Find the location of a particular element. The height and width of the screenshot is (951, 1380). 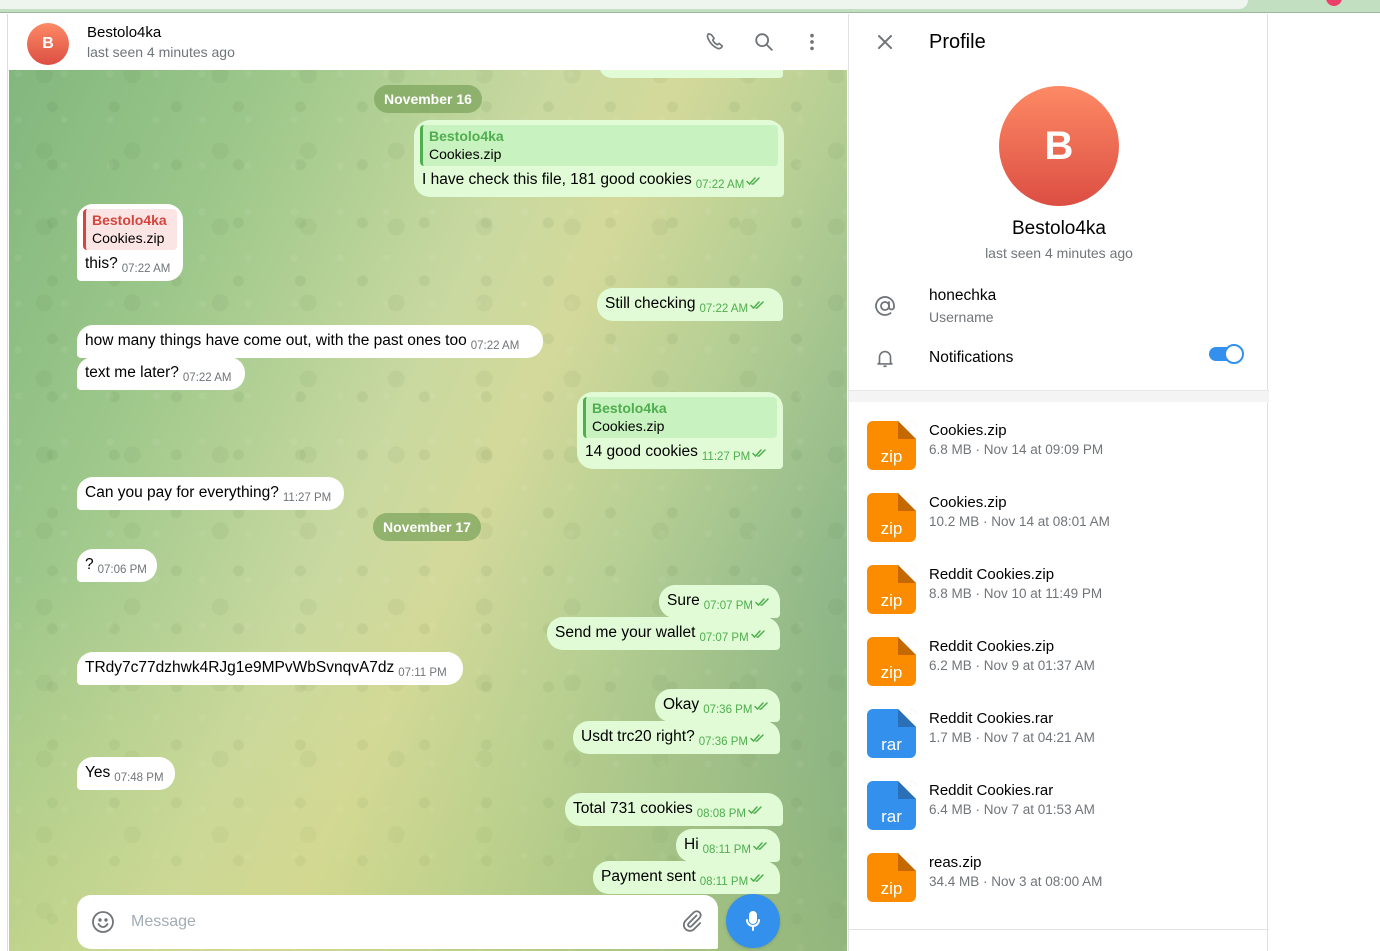

chat-header: B Bestolo4ka last seen 4 minutes ago is located at coordinates (428, 42).